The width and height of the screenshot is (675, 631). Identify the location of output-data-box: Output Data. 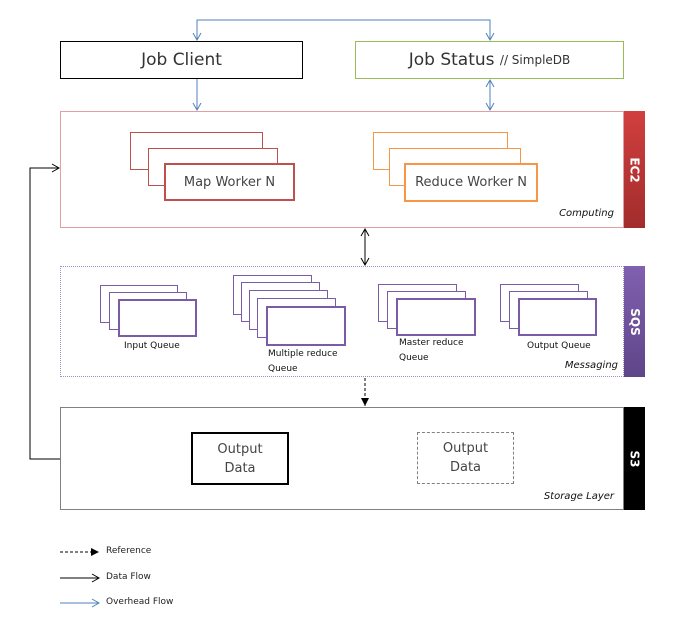
(240, 458).